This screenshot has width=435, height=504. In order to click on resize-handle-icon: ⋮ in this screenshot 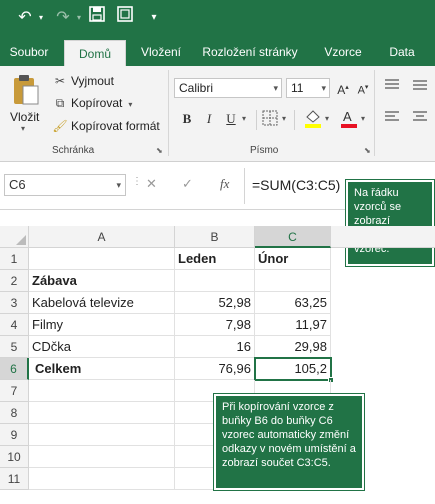, I will do `click(137, 181)`.